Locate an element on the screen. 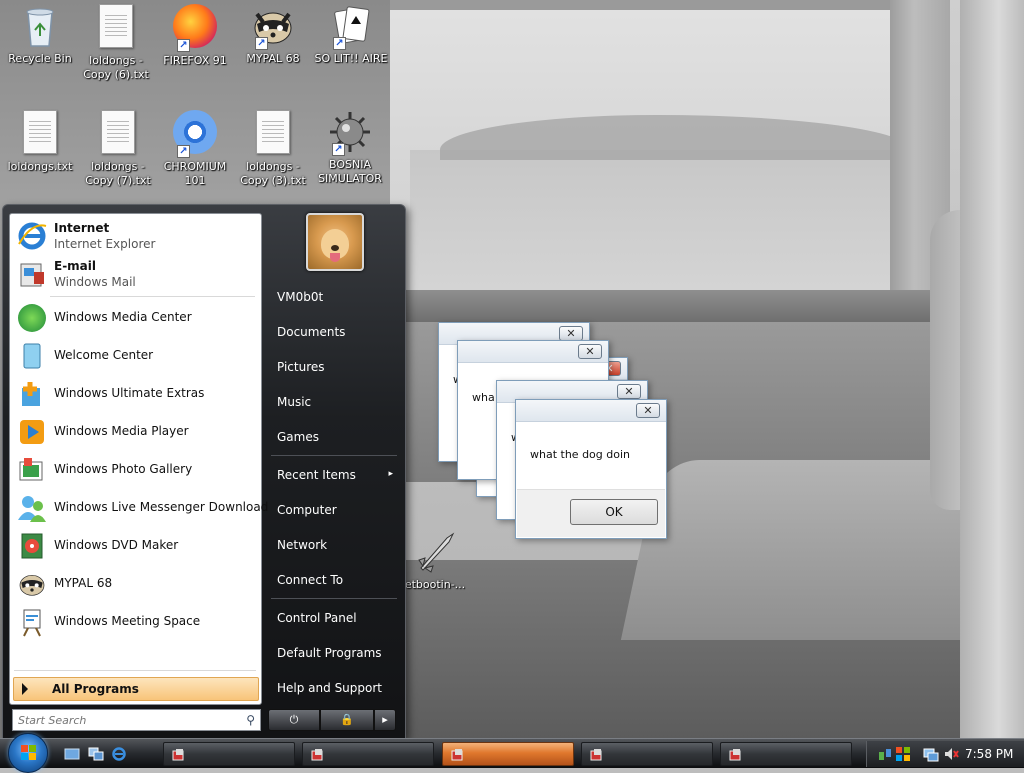 Image resolution: width=1024 pixels, height=773 pixels. desktop-icon-mypal: ↗ MYPAL 68 is located at coordinates (273, 34).